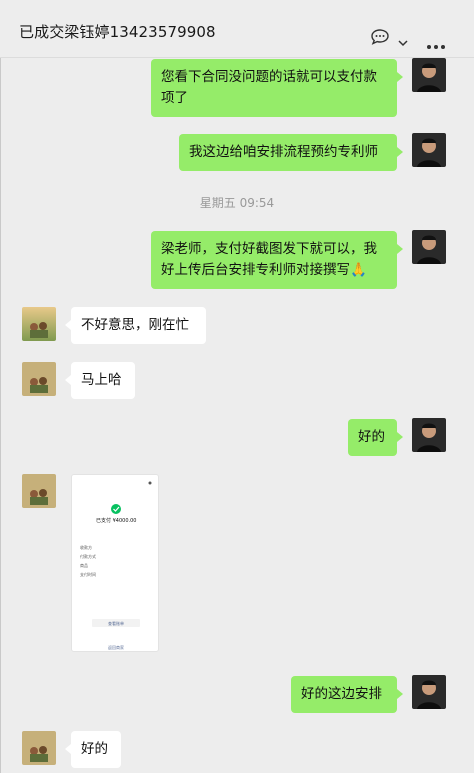 This screenshot has height=773, width=474. I want to click on left-divider, so click(0, 415).